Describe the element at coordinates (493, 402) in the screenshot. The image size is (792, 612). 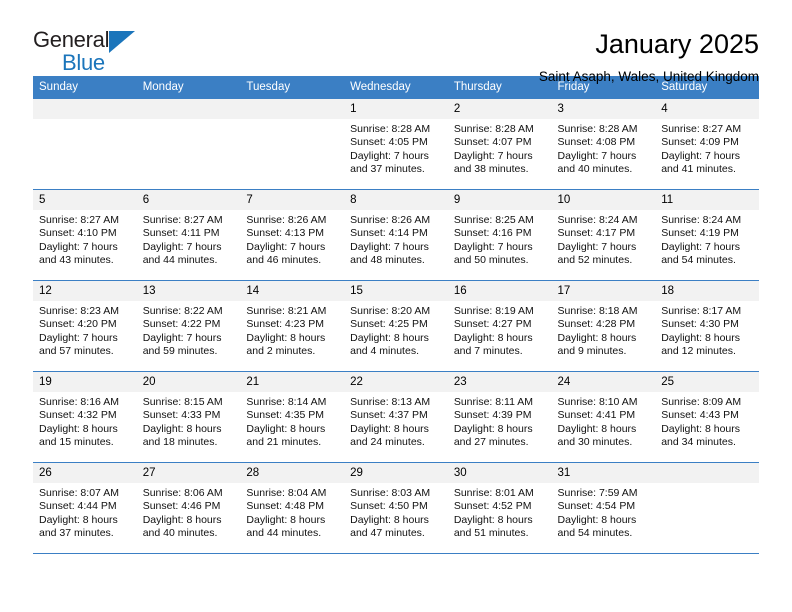
I see `sunrise-text: Sunrise: 8:11 AM` at that location.